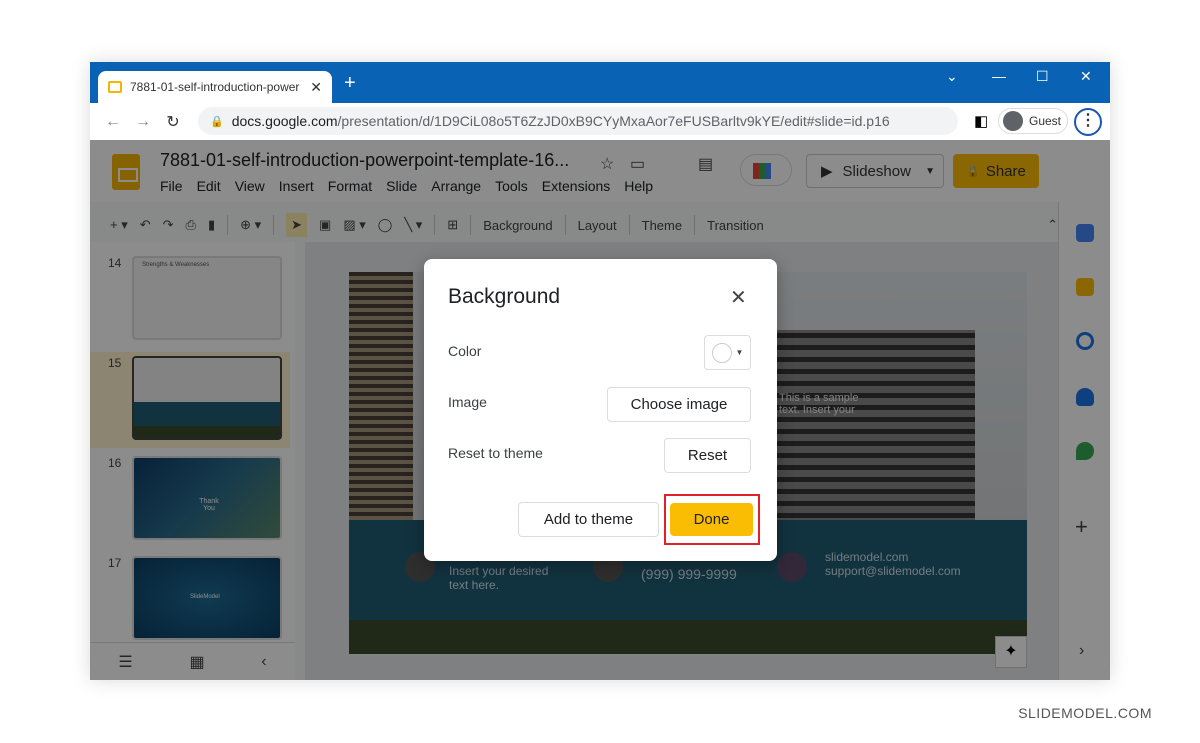  Describe the element at coordinates (217, 121) in the screenshot. I see `lock-icon: 🔒` at that location.